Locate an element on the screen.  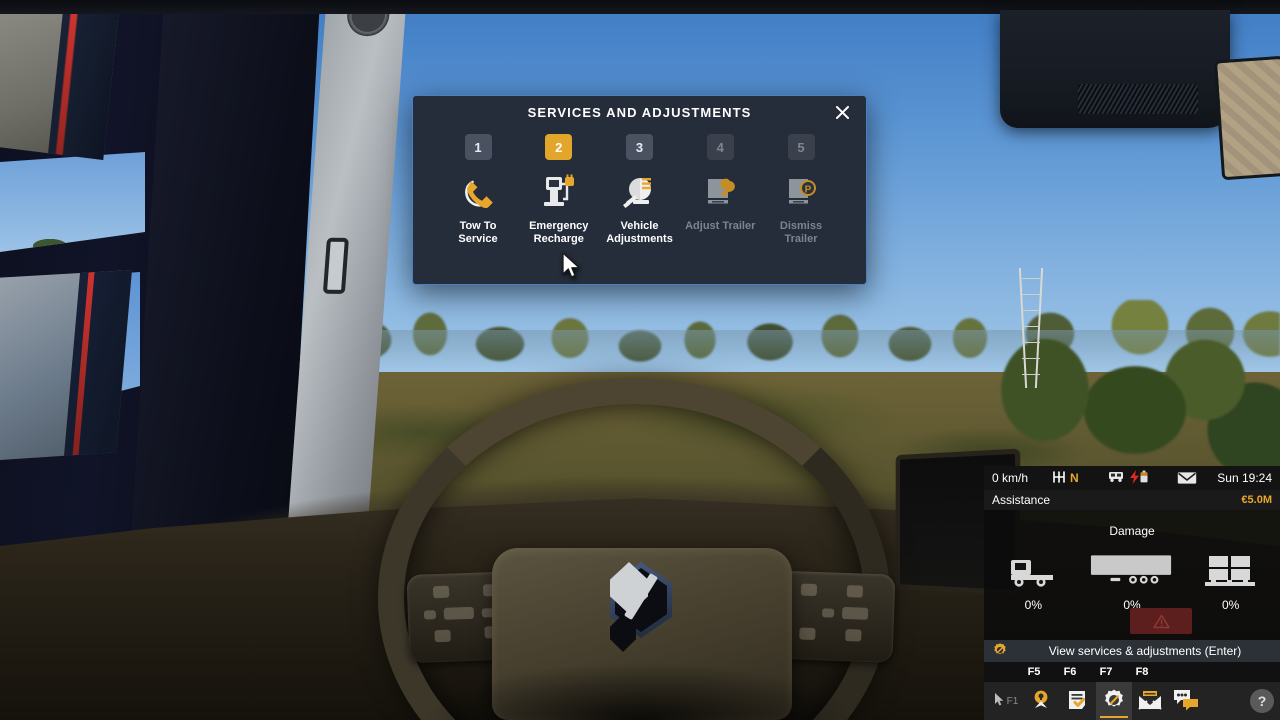
jobs-tool is located at coordinates (1078, 701).